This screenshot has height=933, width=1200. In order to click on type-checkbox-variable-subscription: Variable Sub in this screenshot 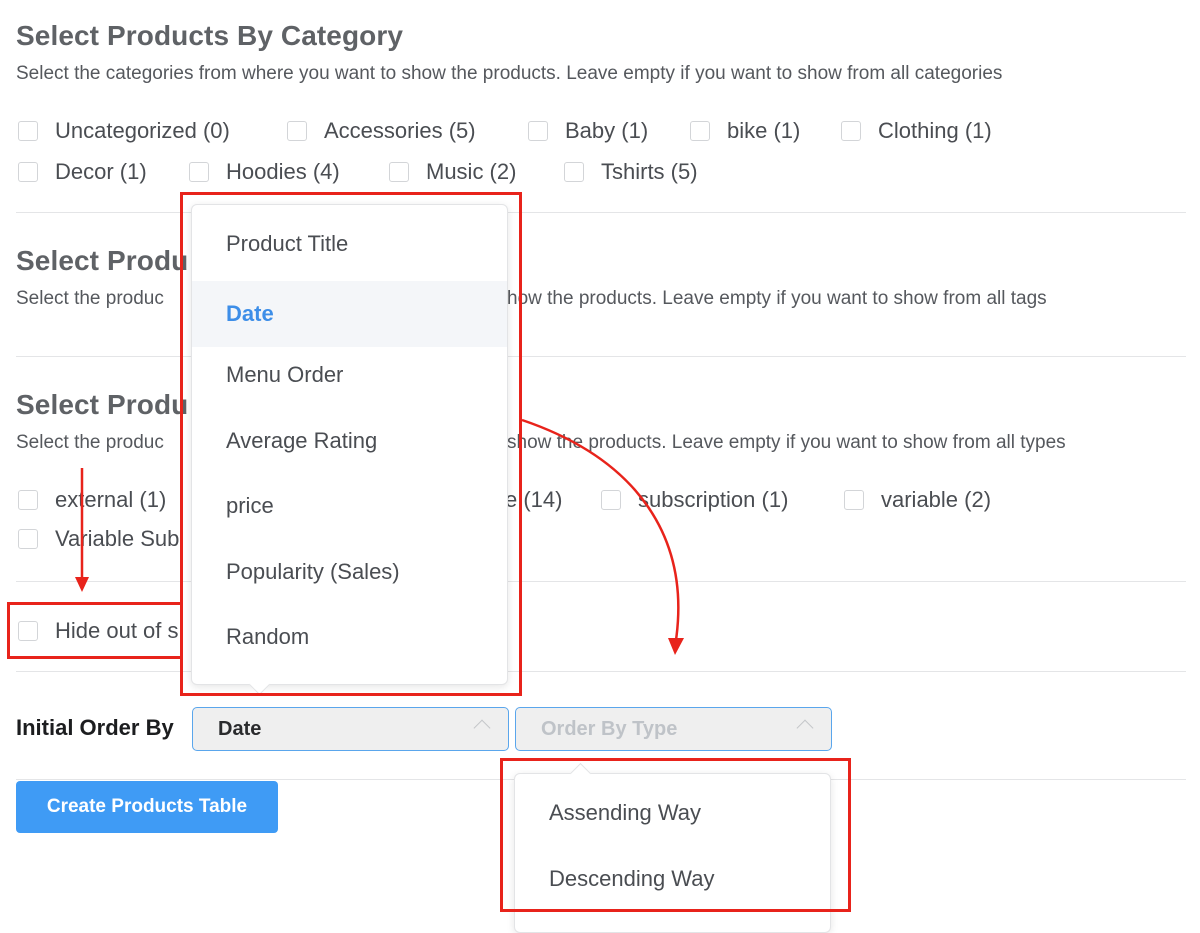, I will do `click(98, 539)`.